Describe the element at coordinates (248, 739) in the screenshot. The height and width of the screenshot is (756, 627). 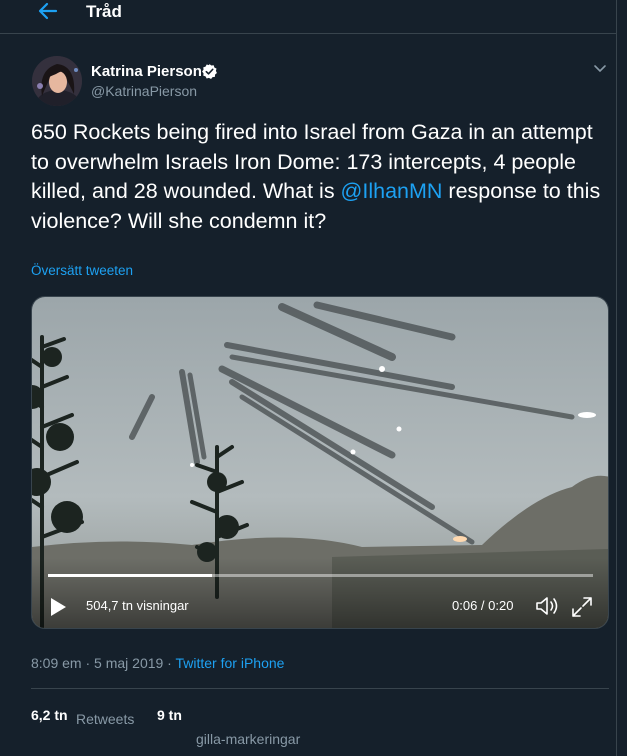
I see `likes-label: gilla-markeringar` at that location.